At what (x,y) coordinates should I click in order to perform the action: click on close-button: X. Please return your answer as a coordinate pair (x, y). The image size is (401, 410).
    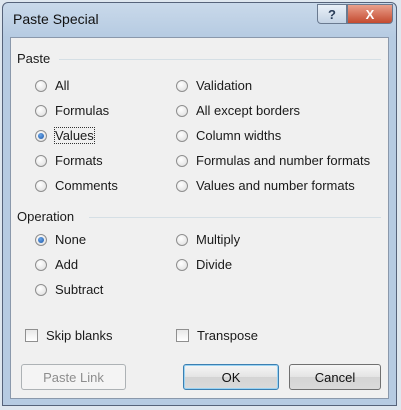
    Looking at the image, I should click on (370, 14).